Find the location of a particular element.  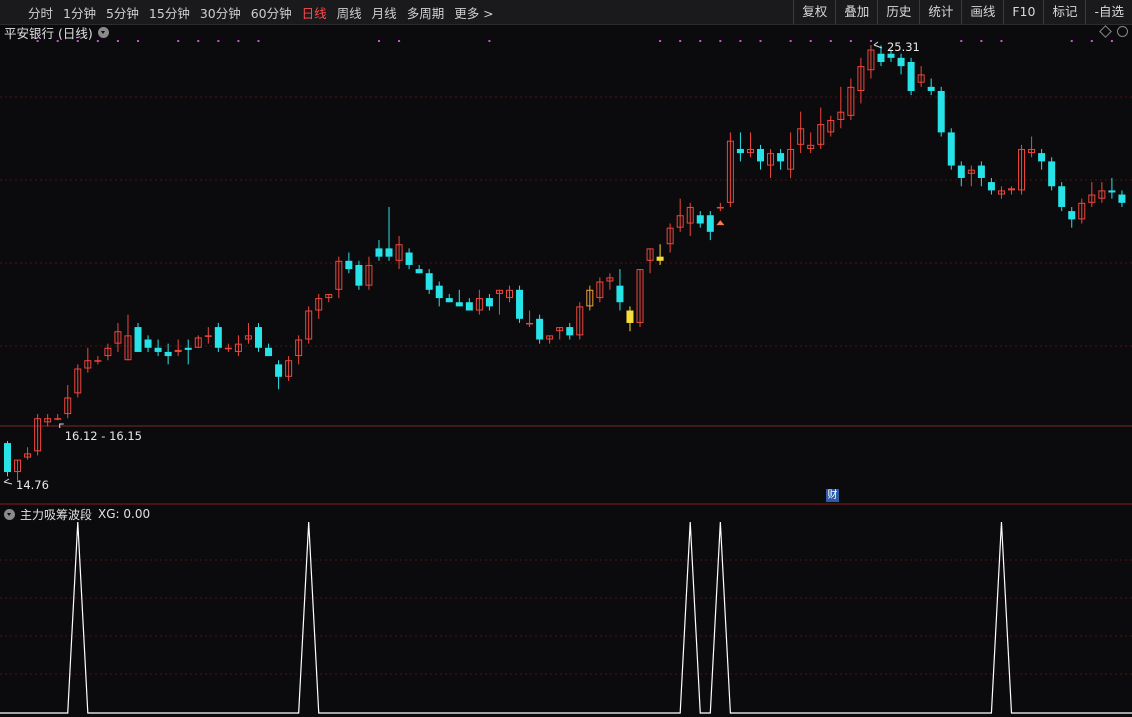

indicator-name: 主力吸筹波段 is located at coordinates (56, 514).